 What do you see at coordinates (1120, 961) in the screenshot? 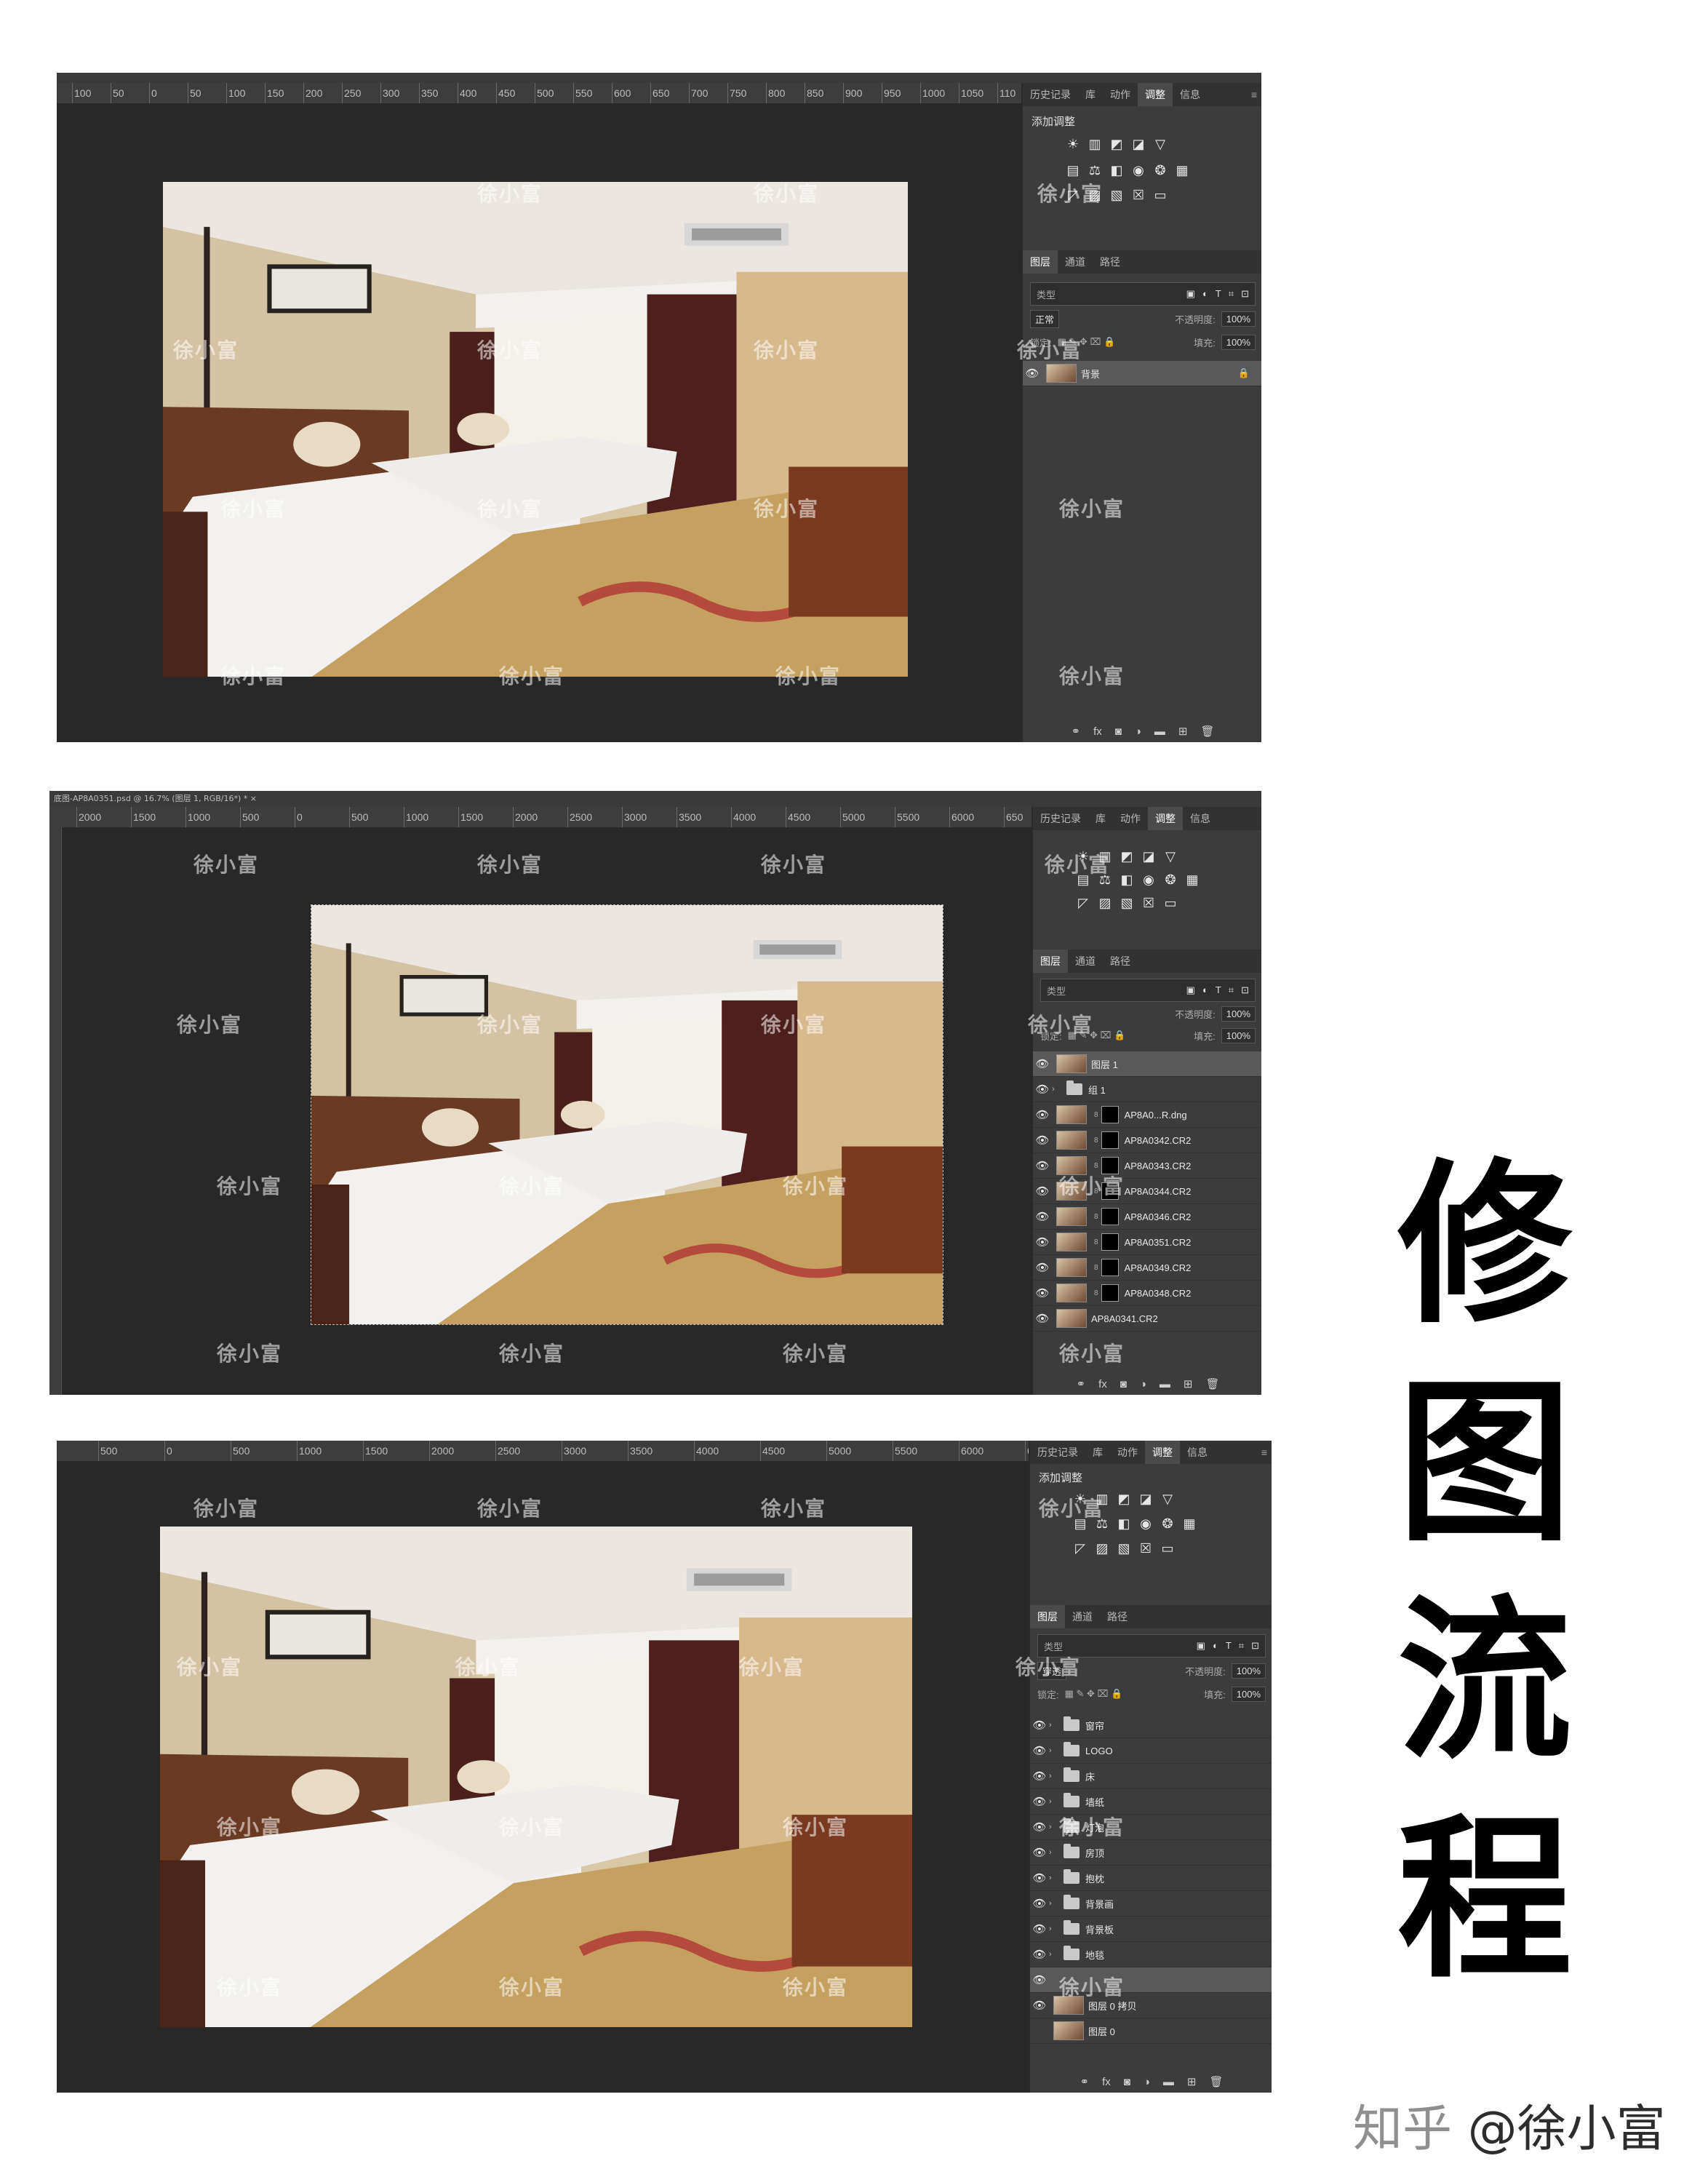
I see `tab-paths: 路径` at bounding box center [1120, 961].